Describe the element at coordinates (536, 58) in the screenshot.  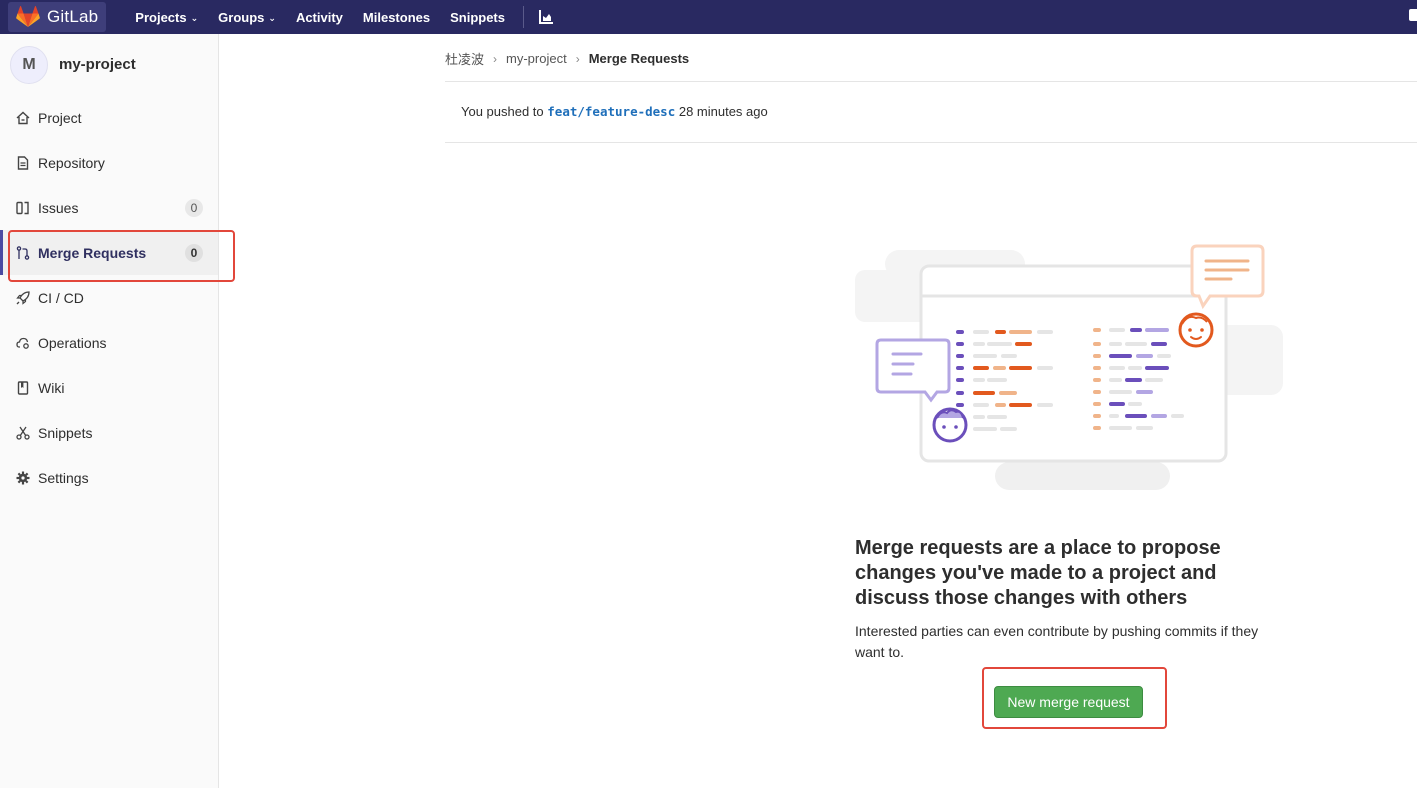
I see `breadcrumb-project: my-project` at that location.